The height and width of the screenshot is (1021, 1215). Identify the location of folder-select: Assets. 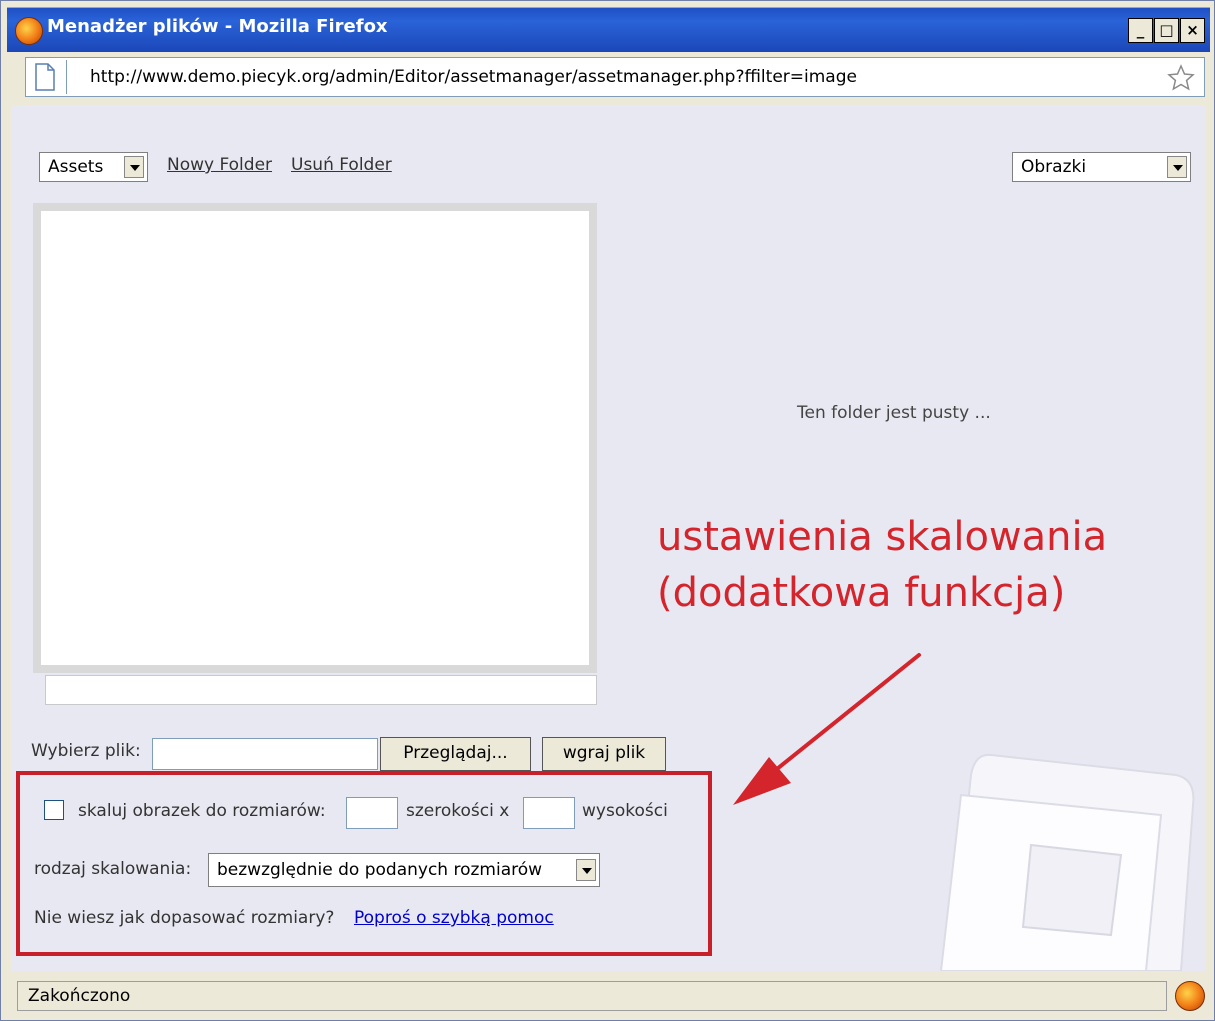
(93, 167).